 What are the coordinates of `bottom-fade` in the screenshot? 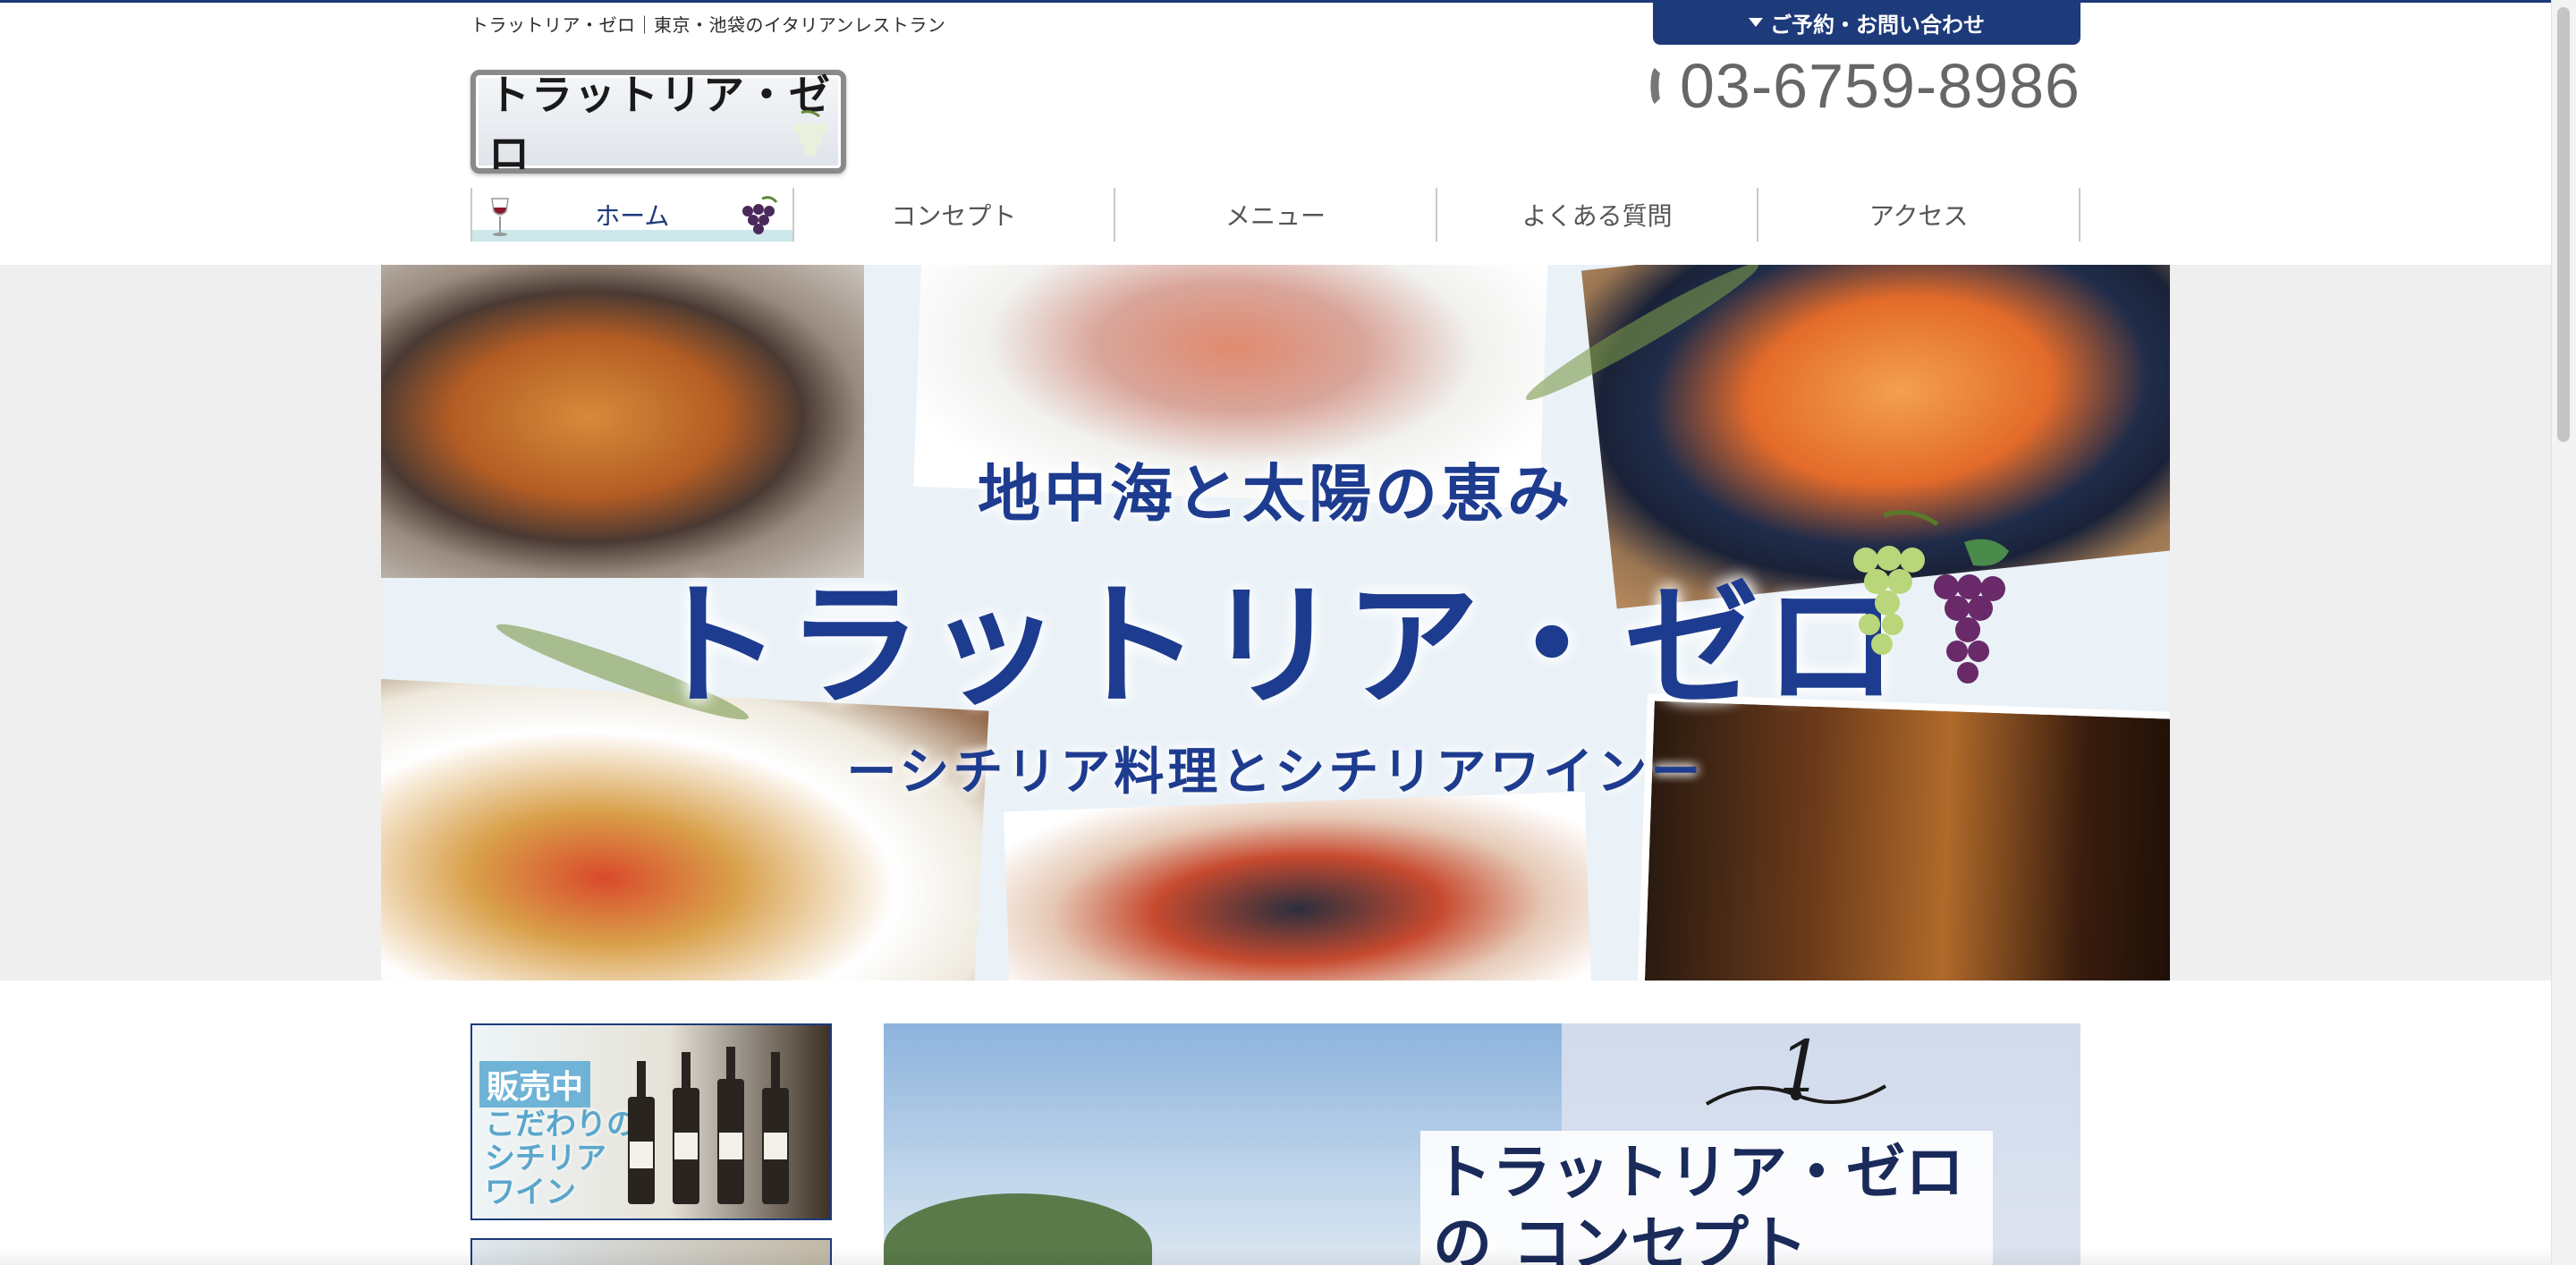 It's located at (1275, 1256).